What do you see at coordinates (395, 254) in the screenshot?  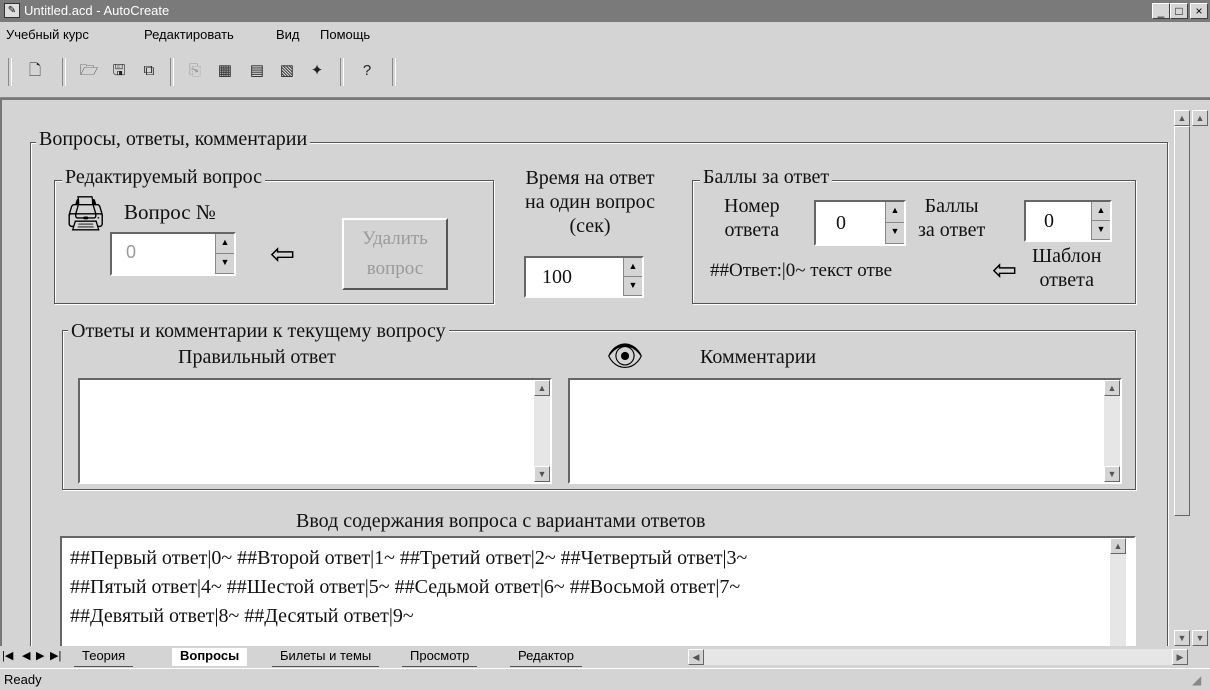 I see `delete-question-button: Удалить вопрос` at bounding box center [395, 254].